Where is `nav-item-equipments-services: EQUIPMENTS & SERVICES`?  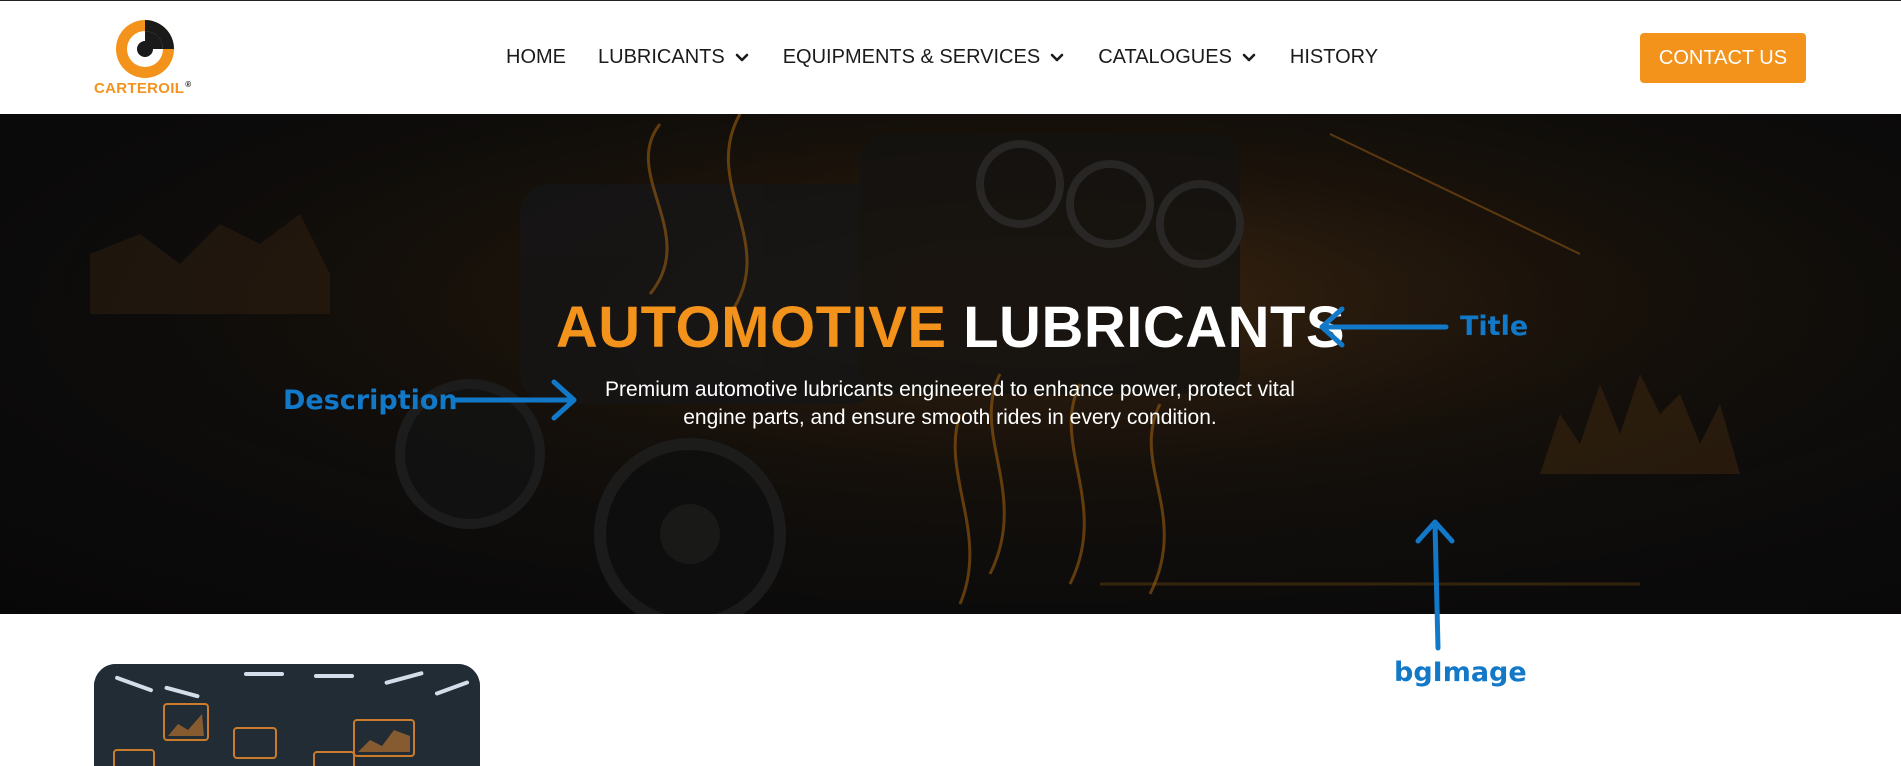 nav-item-equipments-services: EQUIPMENTS & SERVICES is located at coordinates (924, 57).